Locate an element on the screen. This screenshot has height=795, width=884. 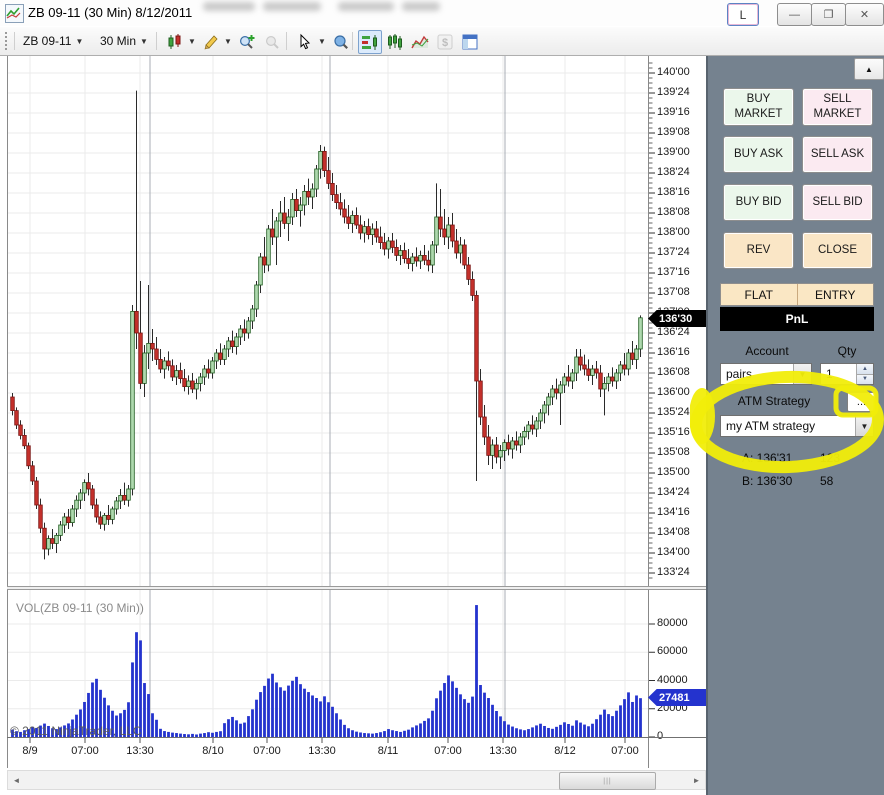
cursor-dropdown: ▼ is located at coordinates (320, 41).